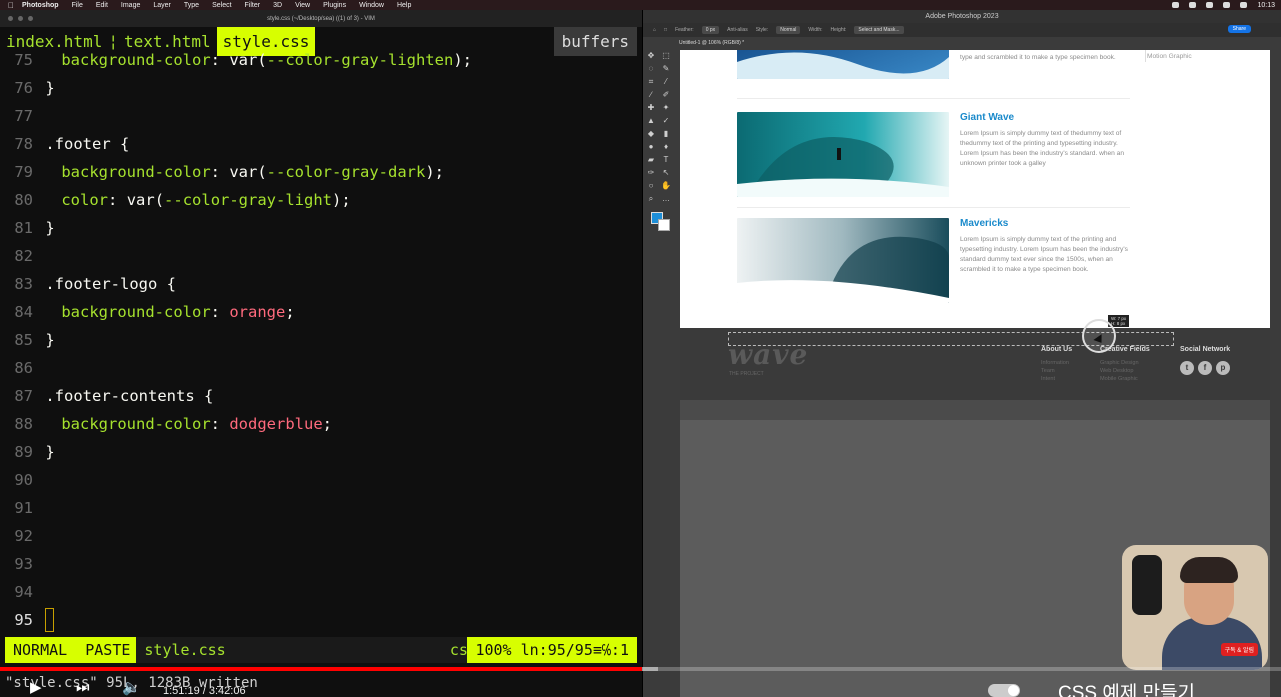  What do you see at coordinates (302, 5) in the screenshot?
I see `menu-view: View` at bounding box center [302, 5].